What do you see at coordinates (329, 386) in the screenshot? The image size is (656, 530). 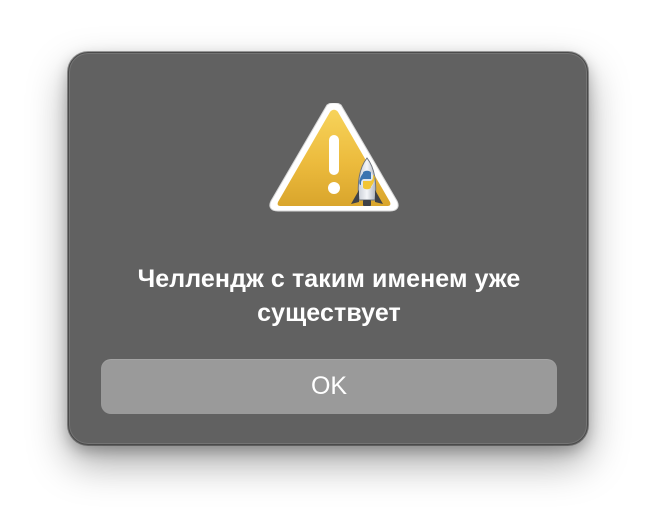 I see `ok-button: OK` at bounding box center [329, 386].